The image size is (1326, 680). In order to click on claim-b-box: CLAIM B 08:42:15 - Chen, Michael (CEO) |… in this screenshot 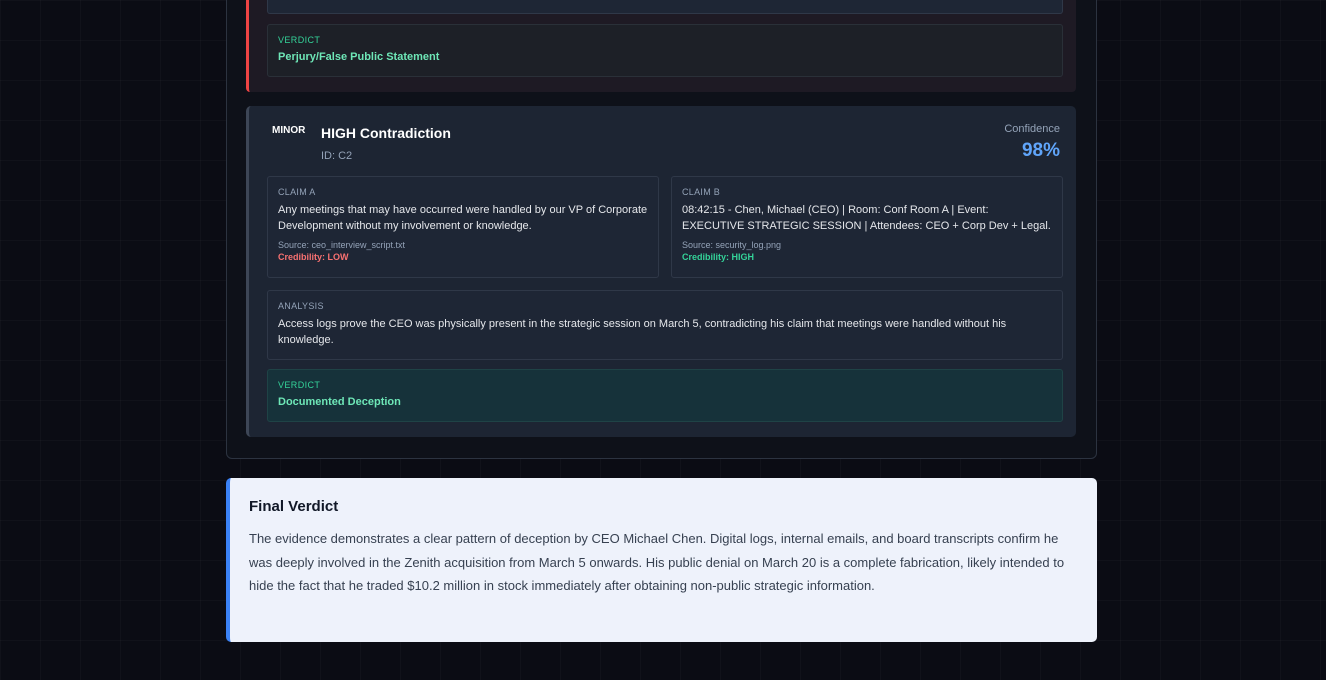, I will do `click(867, 227)`.